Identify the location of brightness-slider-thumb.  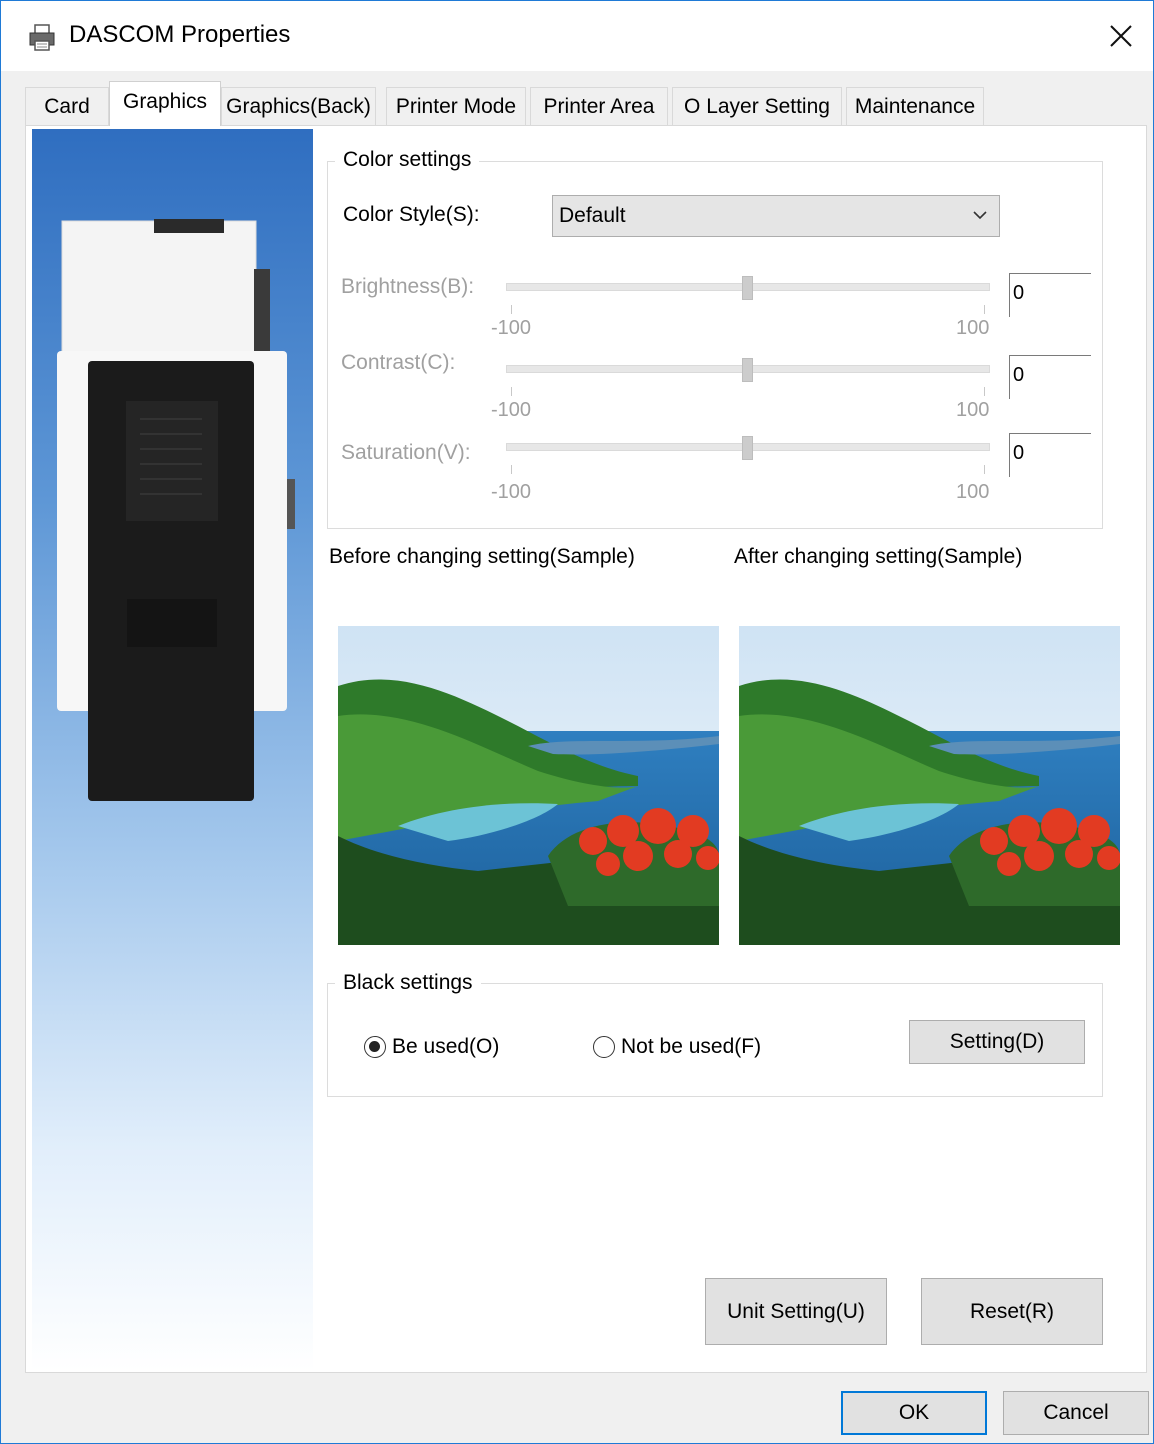
(747, 288).